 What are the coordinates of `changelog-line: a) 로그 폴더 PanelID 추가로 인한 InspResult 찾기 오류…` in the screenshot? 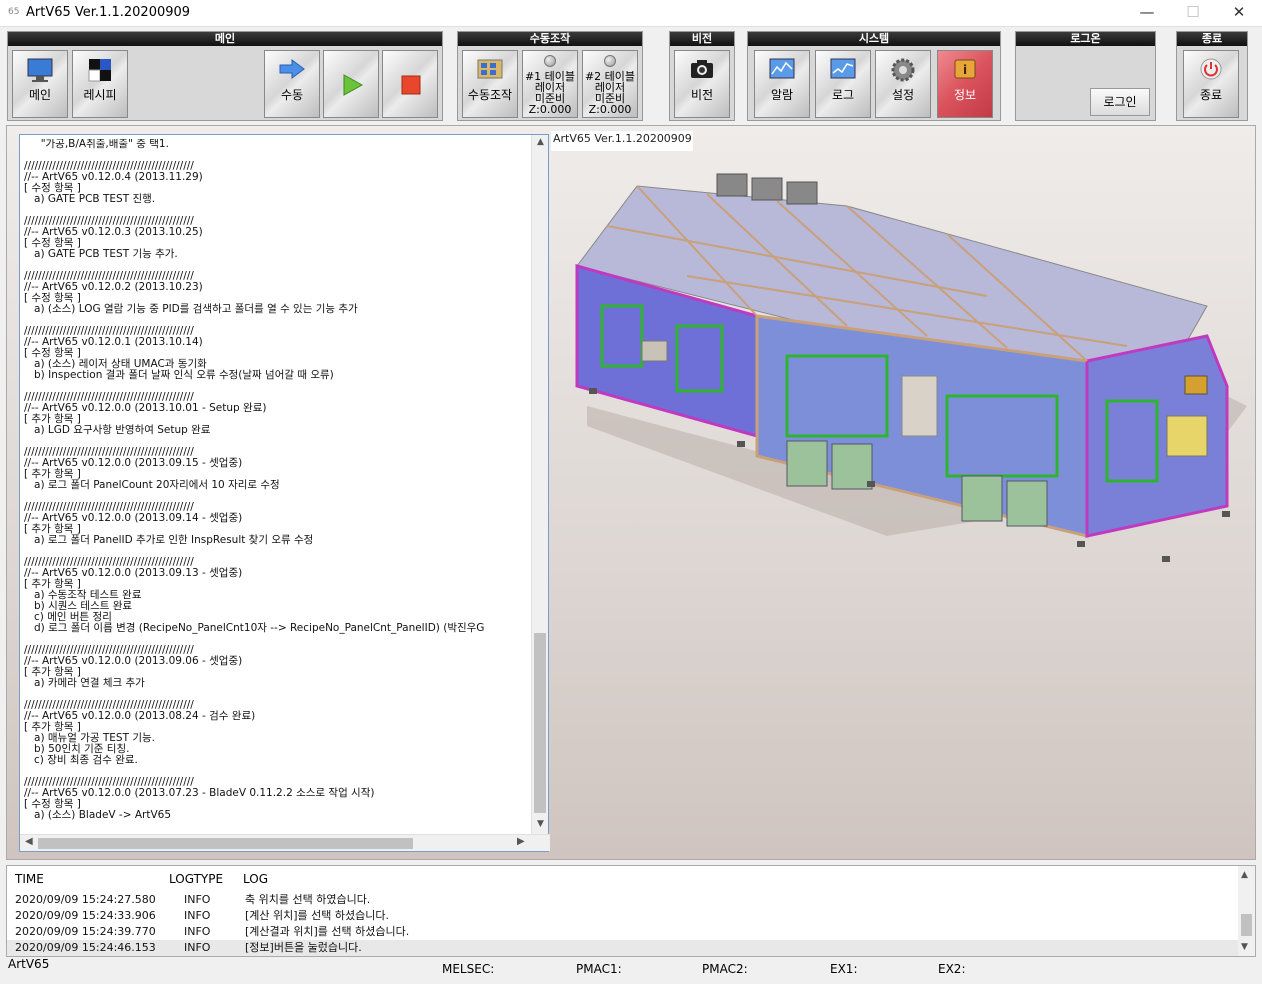 It's located at (169, 540).